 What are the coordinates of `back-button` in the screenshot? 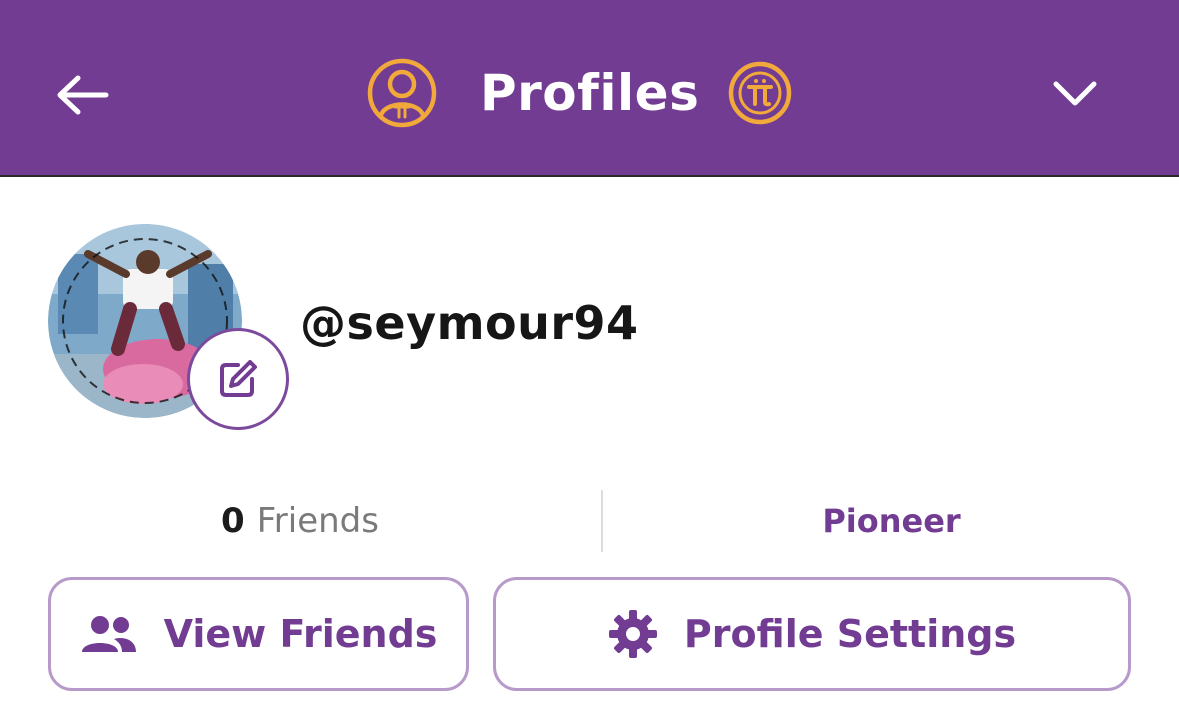 It's located at (83, 95).